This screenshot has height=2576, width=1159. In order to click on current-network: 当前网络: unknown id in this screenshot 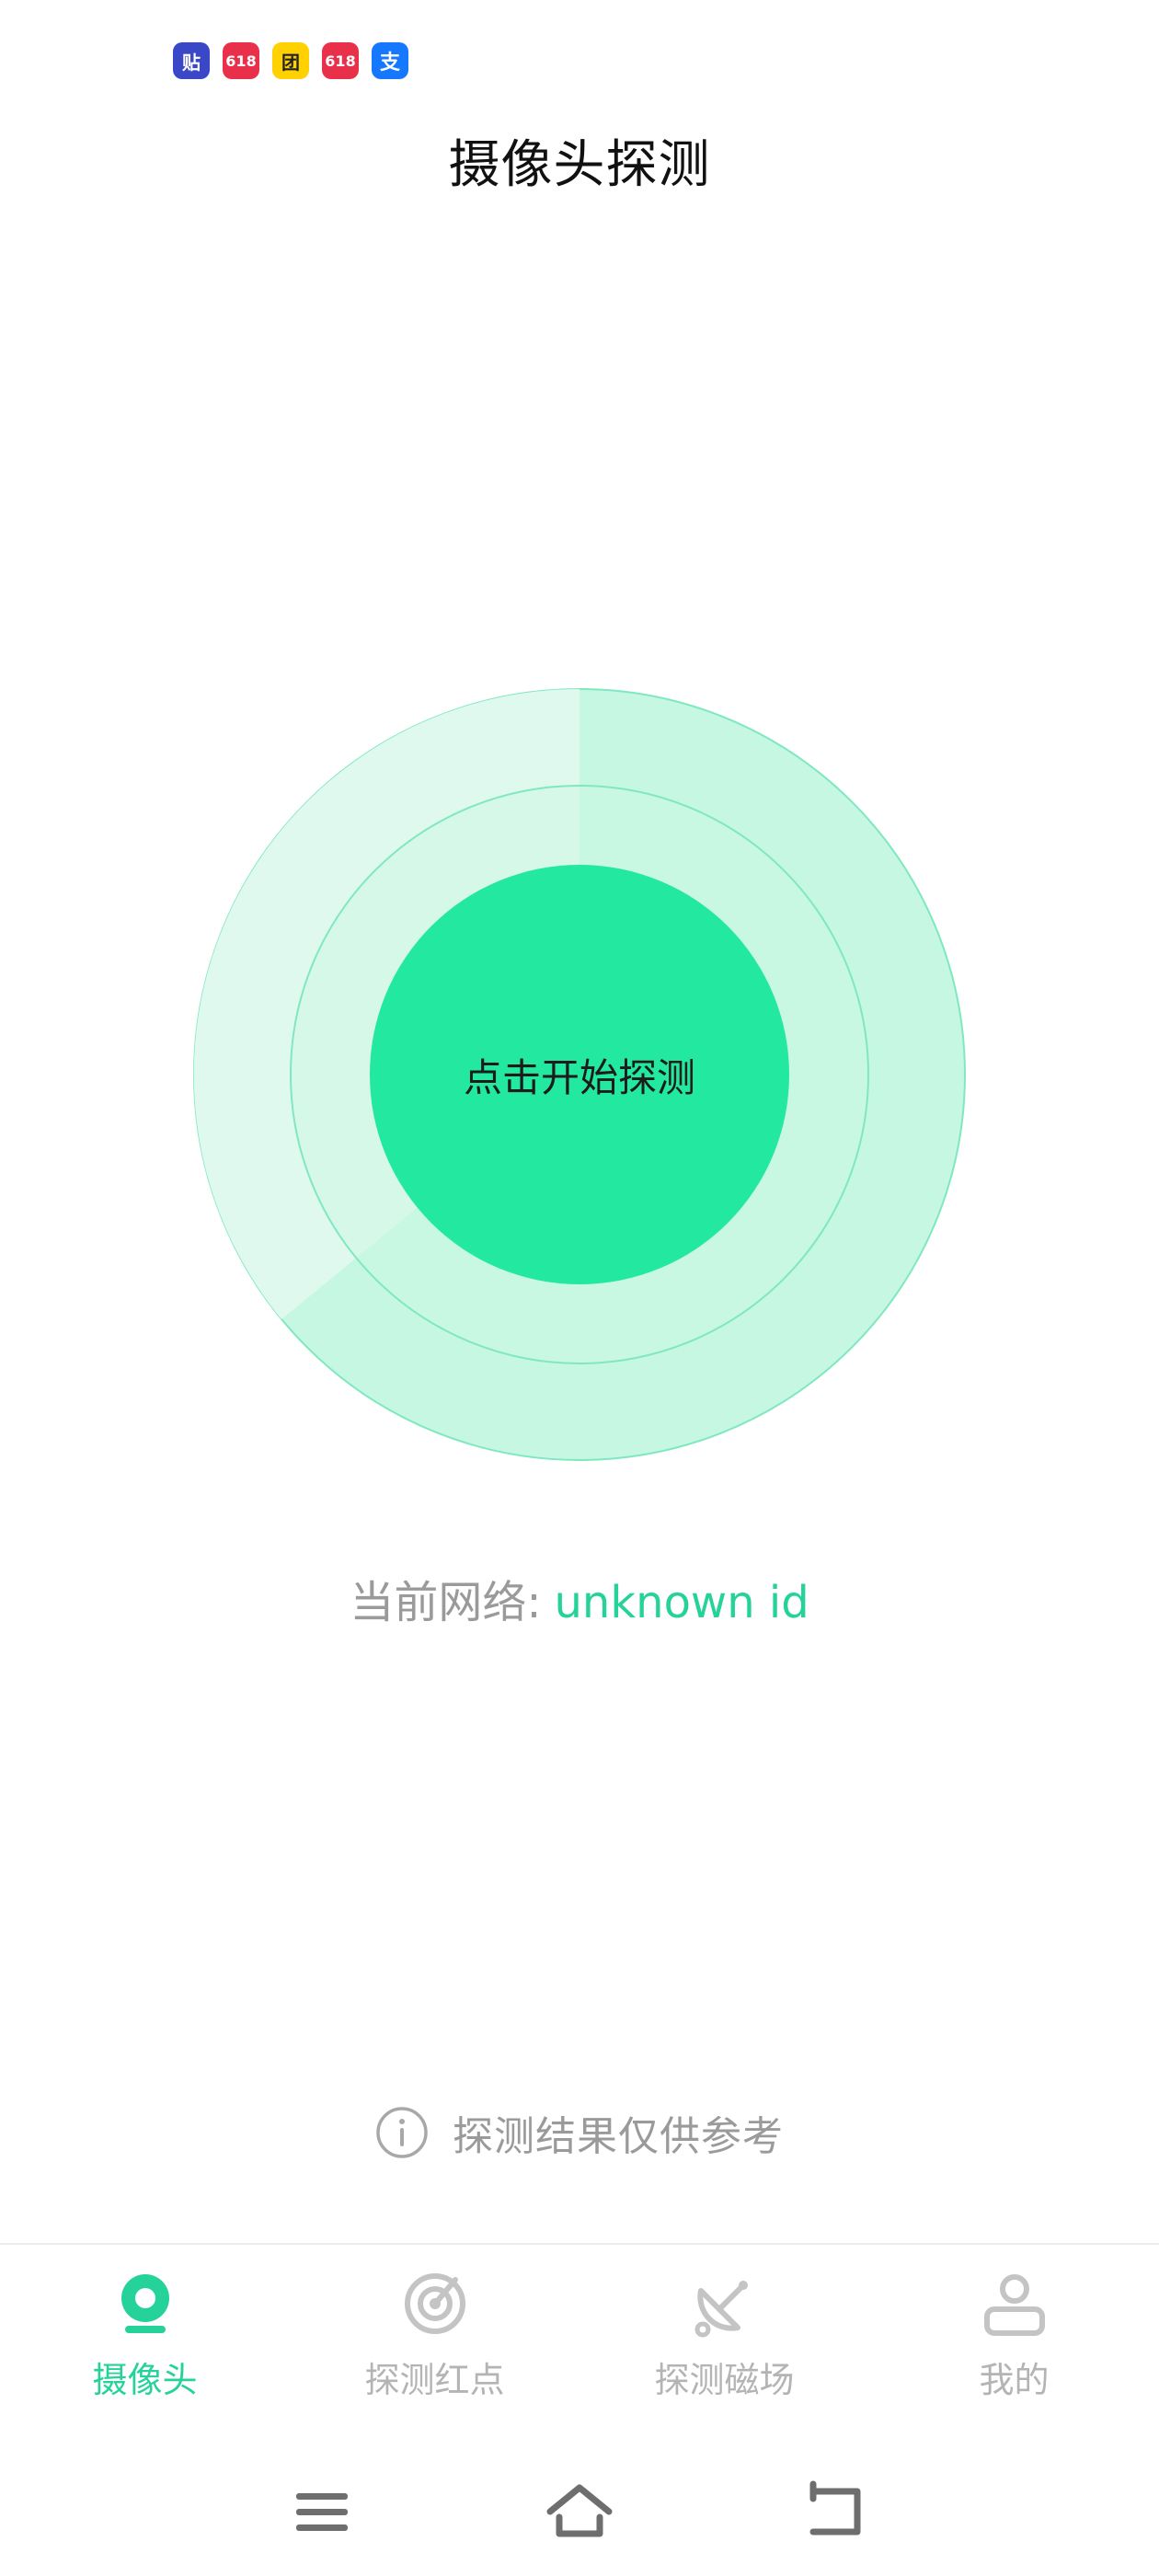, I will do `click(579, 1598)`.